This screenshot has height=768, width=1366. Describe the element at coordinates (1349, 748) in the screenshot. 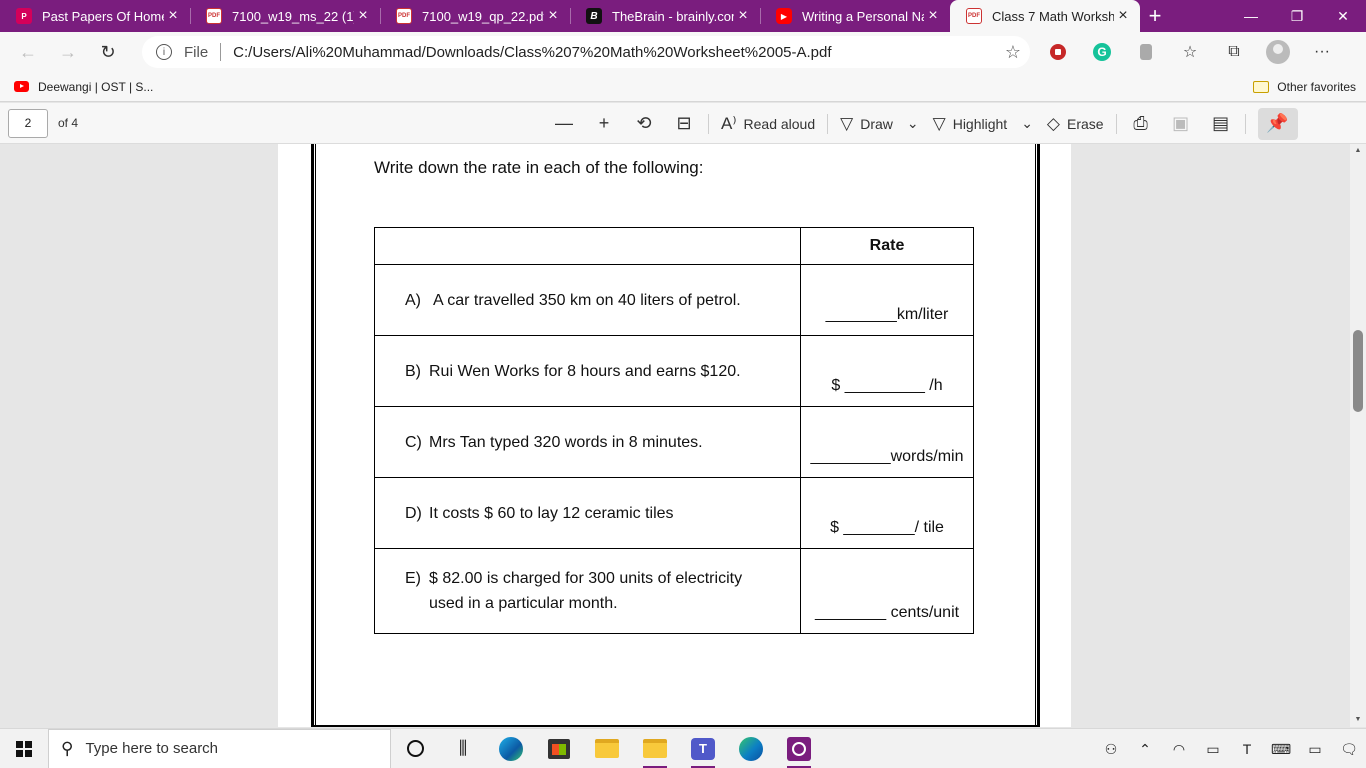

I see `notifications-icon: 🗨` at that location.